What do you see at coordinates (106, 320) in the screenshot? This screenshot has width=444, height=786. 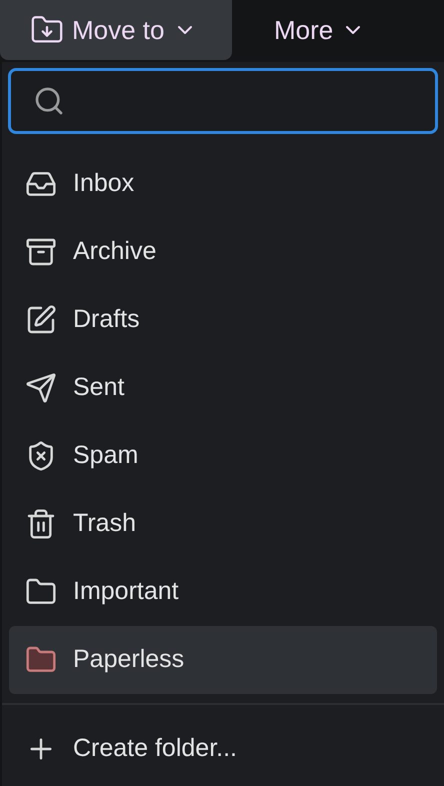 I see `folder-label: Drafts` at bounding box center [106, 320].